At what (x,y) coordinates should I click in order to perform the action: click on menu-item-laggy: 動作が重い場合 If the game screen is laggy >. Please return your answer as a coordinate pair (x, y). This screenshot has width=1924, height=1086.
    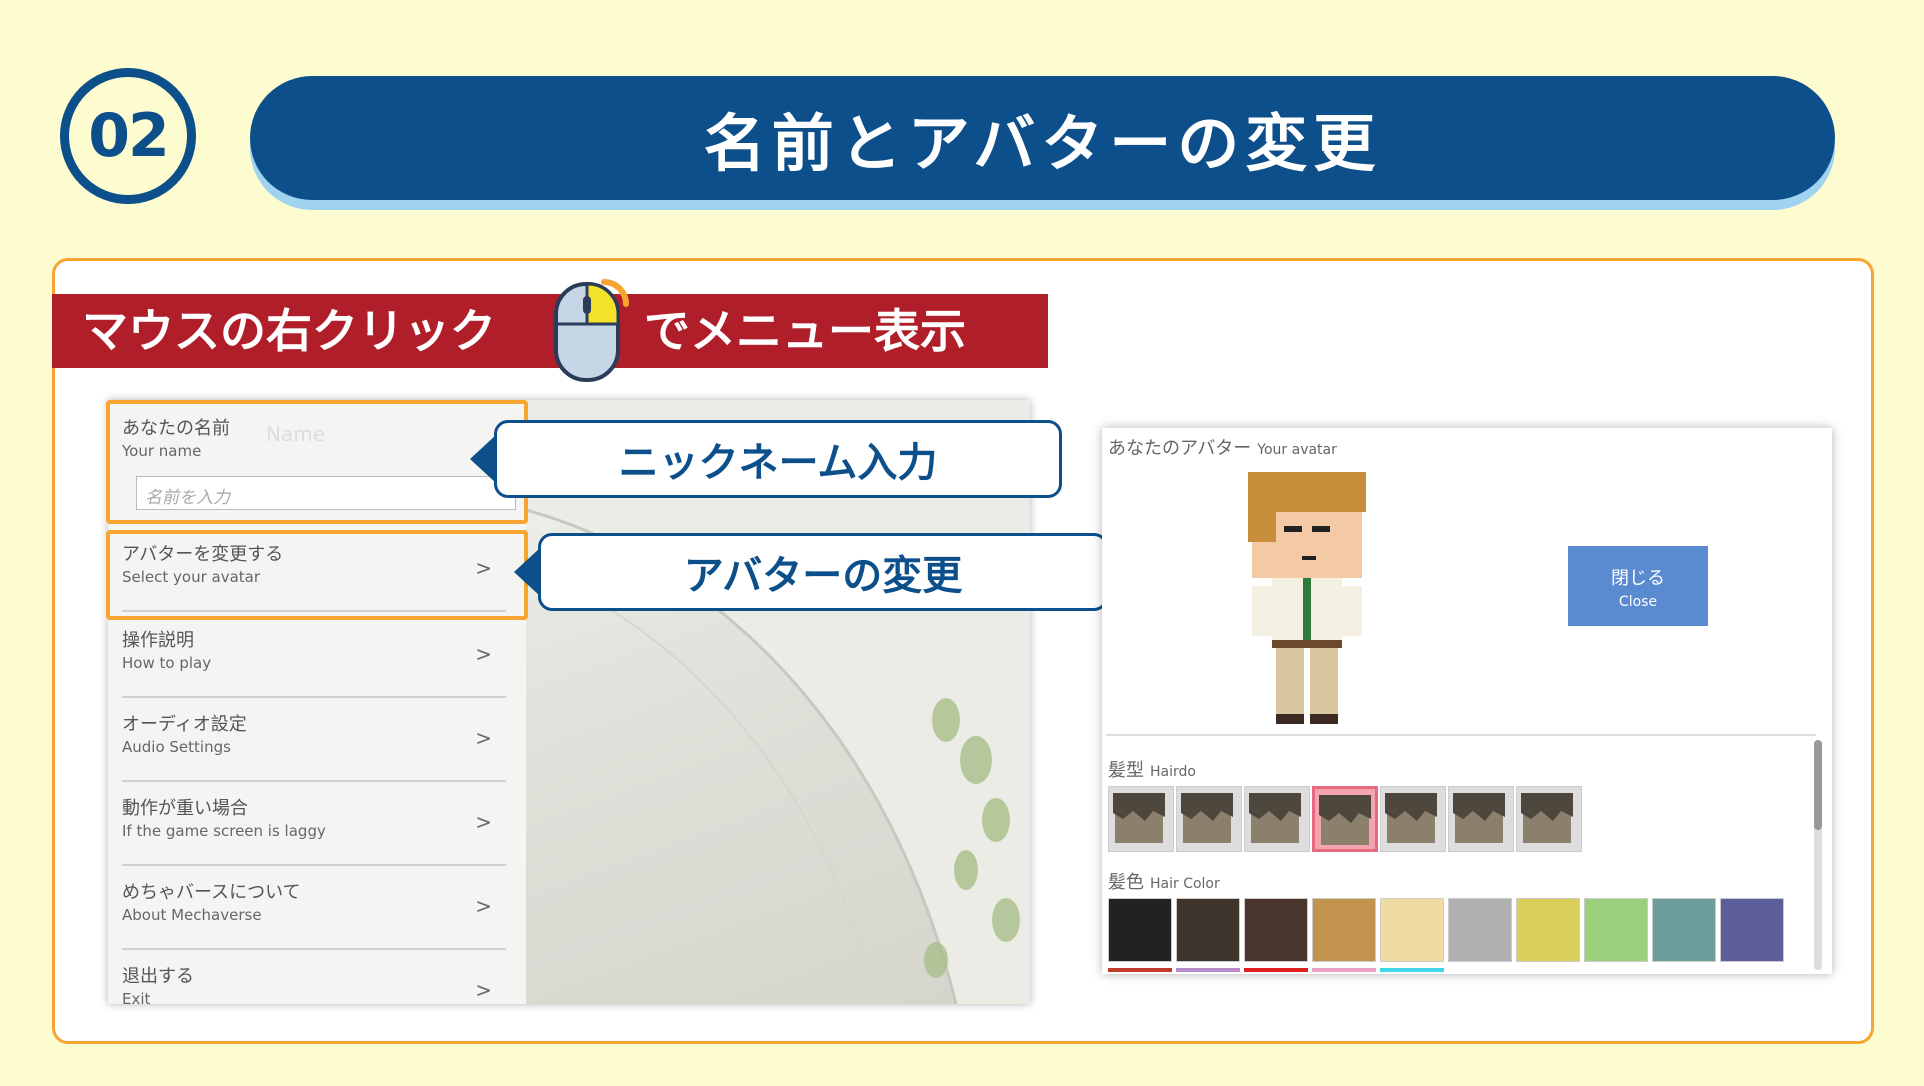
    Looking at the image, I should click on (314, 823).